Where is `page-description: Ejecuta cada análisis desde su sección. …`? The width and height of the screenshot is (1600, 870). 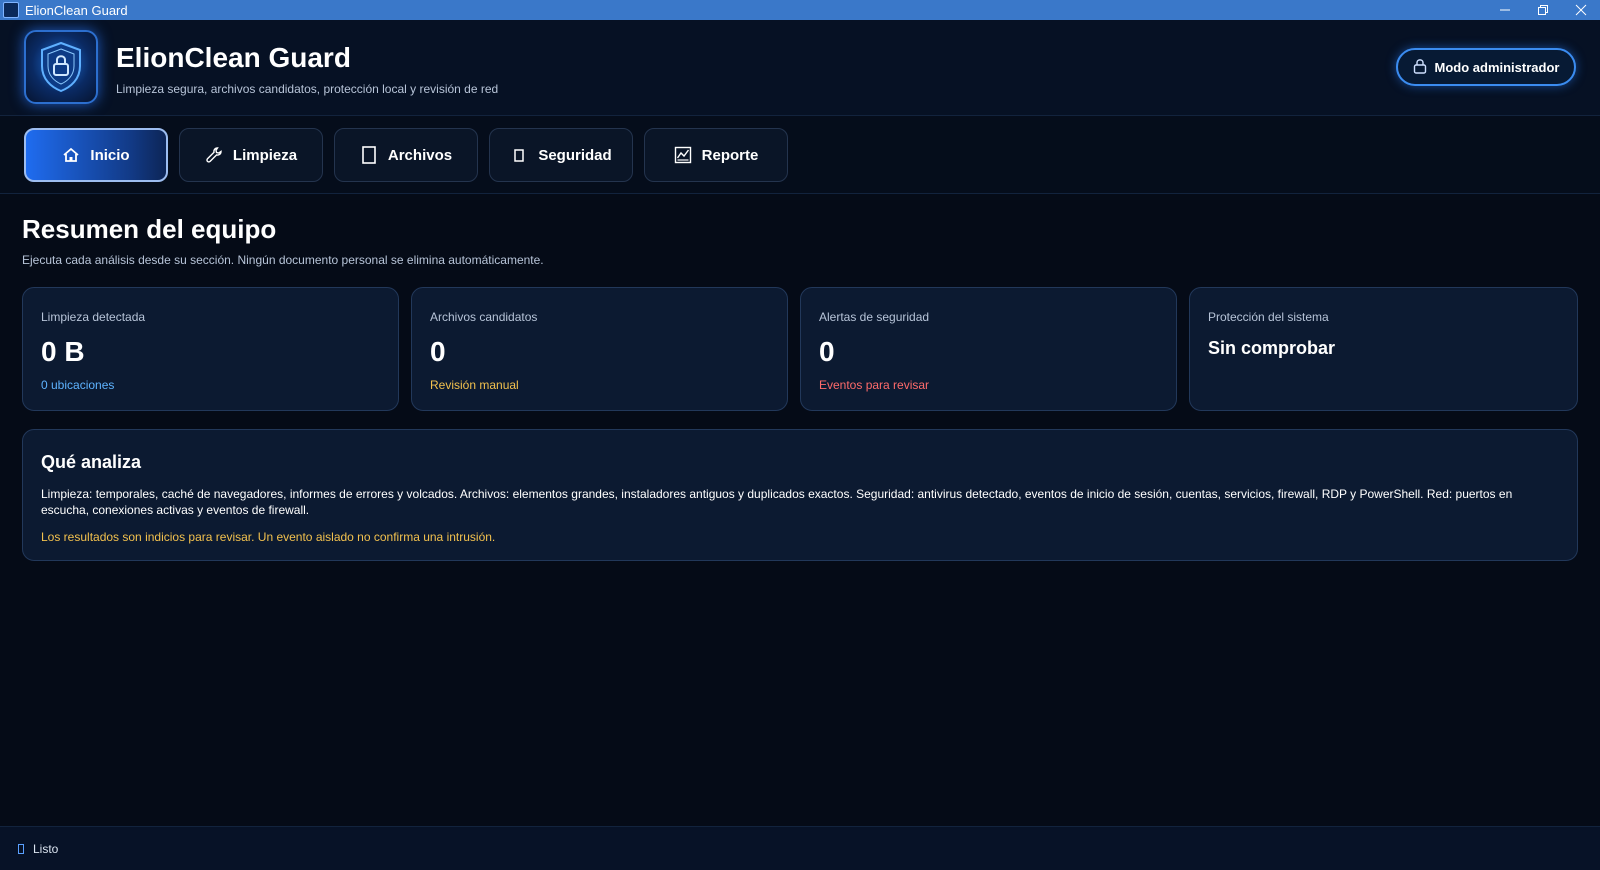
page-description: Ejecuta cada análisis desde su sección. … is located at coordinates (283, 260).